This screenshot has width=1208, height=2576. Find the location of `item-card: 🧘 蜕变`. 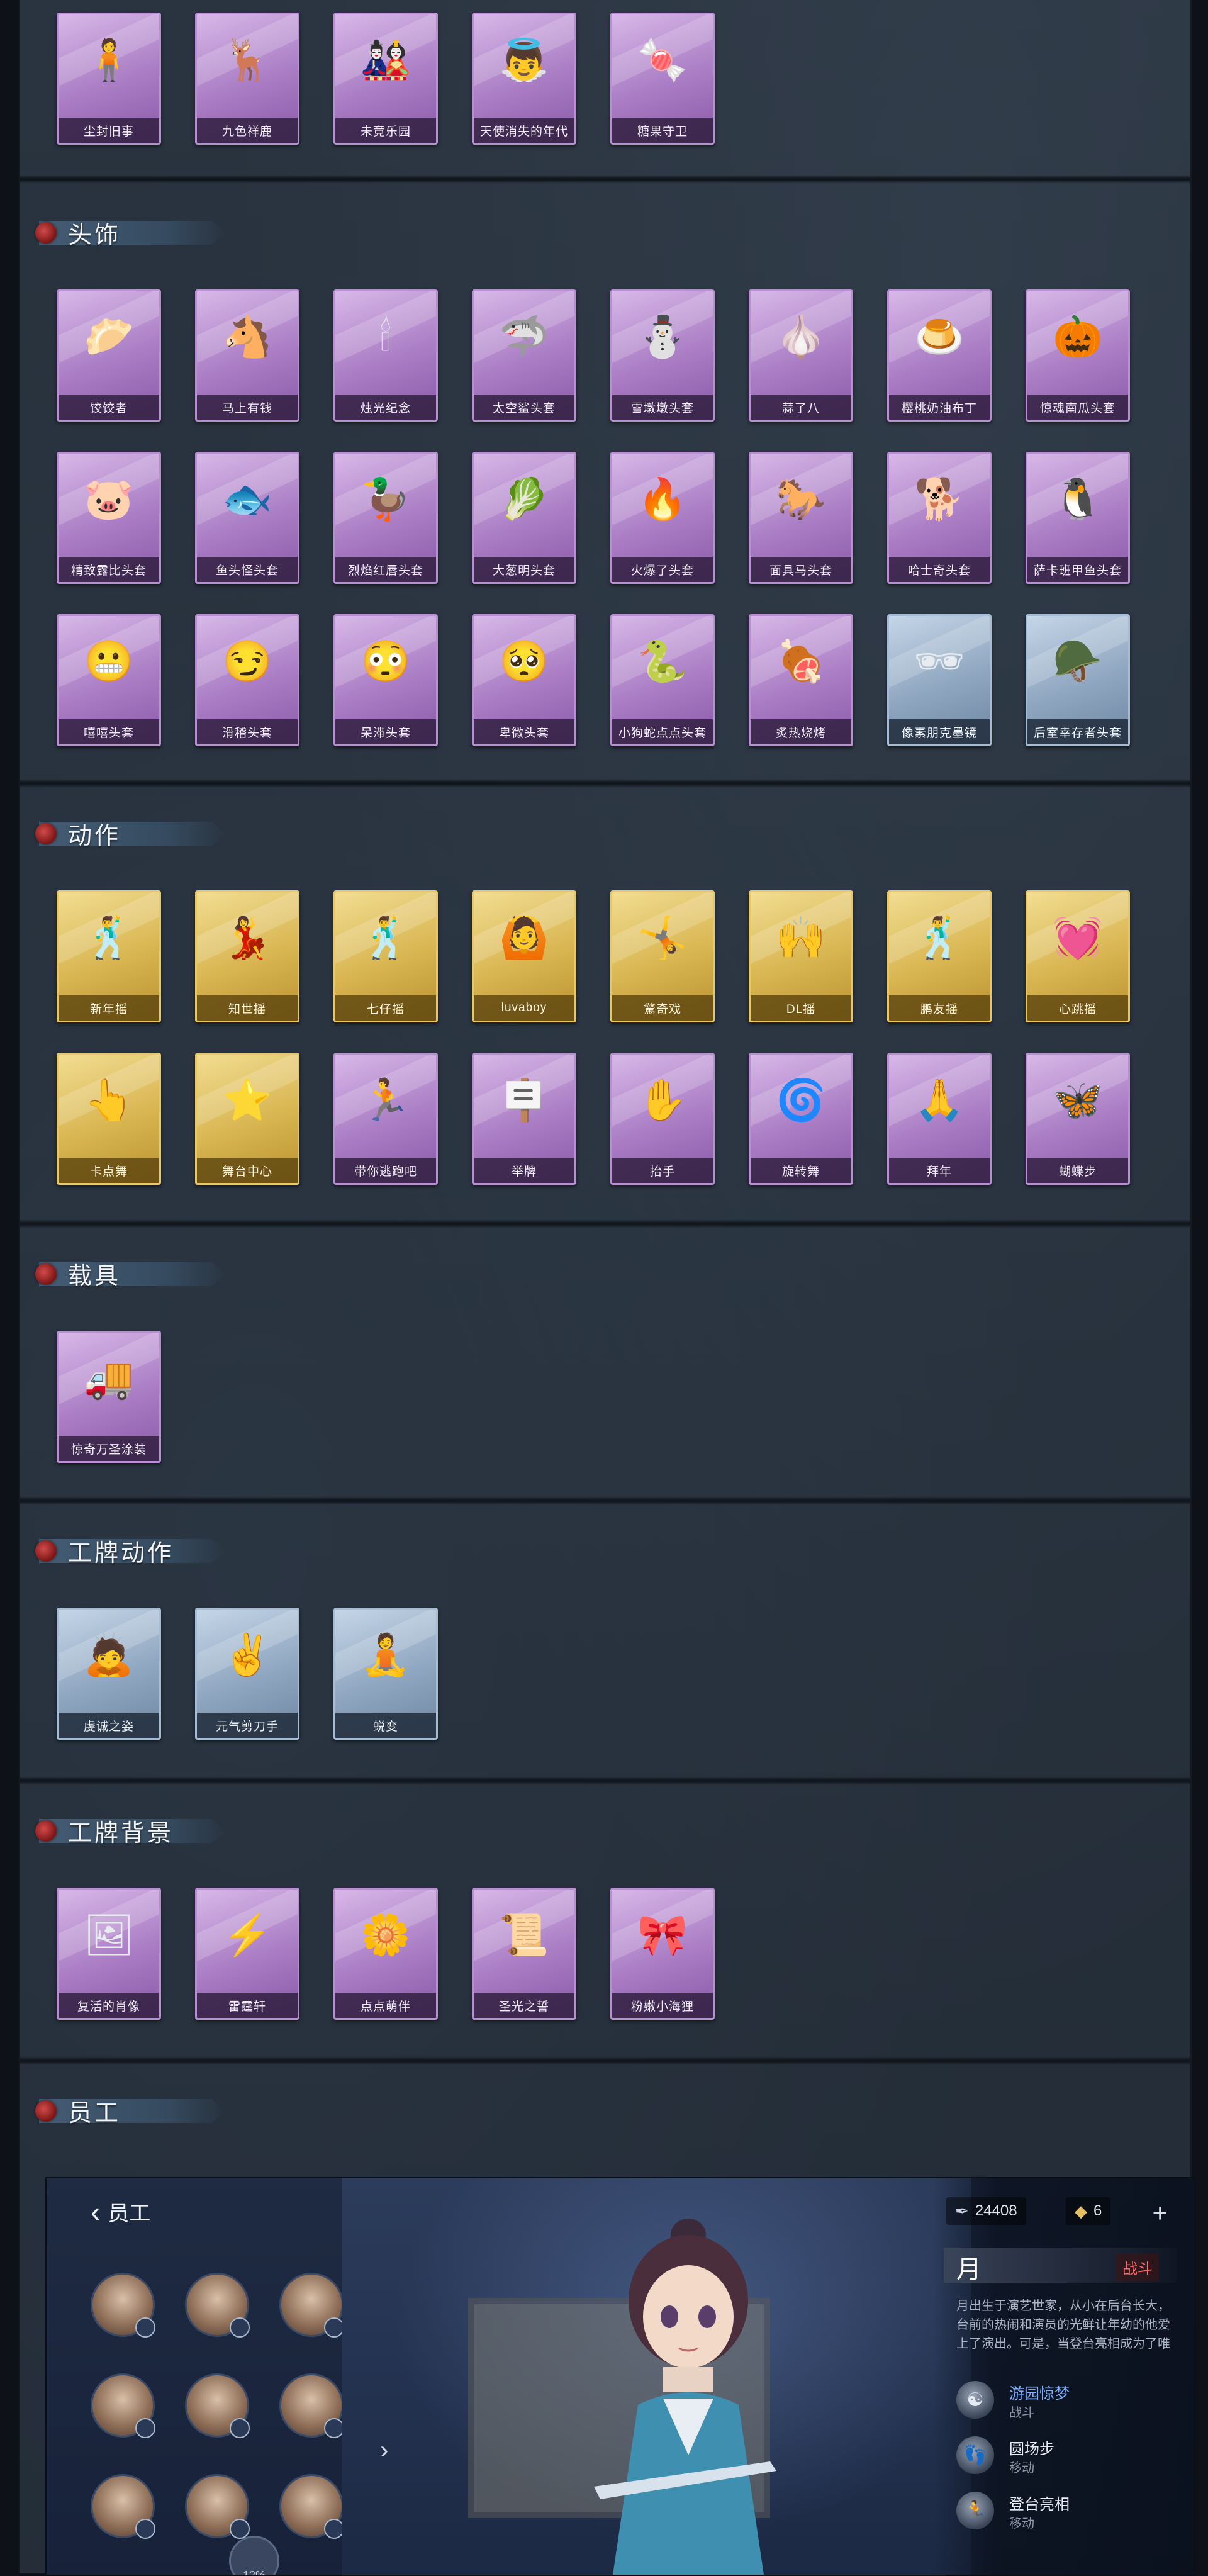

item-card: 🧘 蜕变 is located at coordinates (385, 1674).